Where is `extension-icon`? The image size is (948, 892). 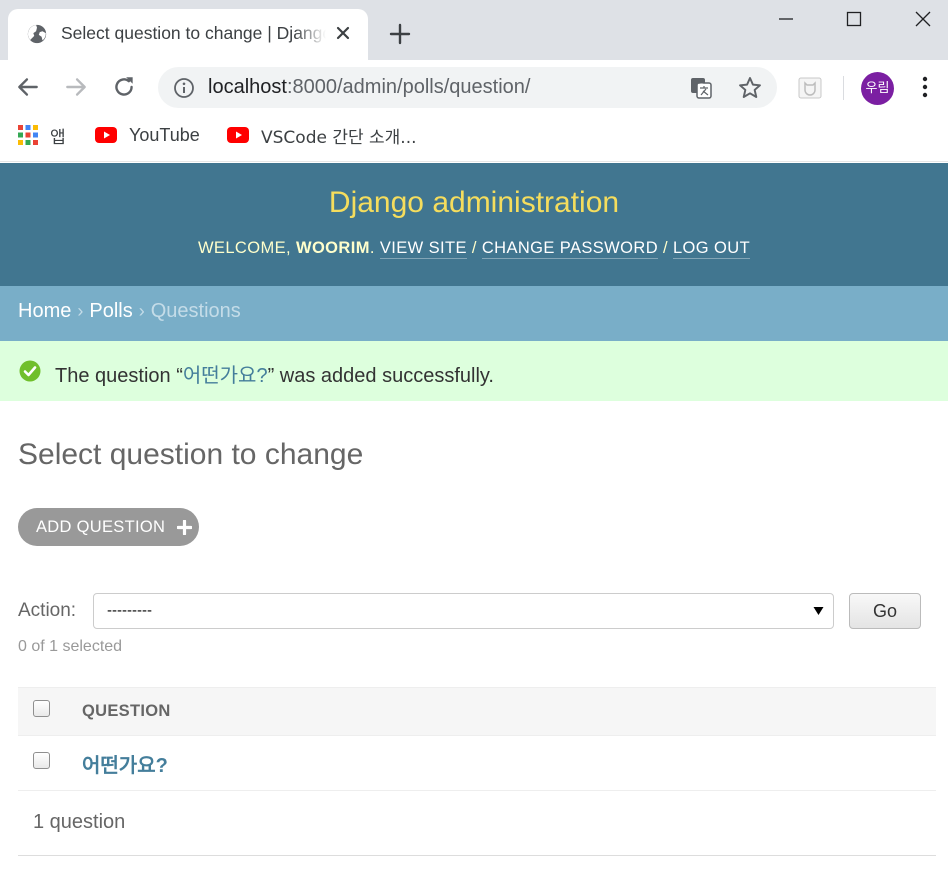
extension-icon is located at coordinates (810, 88).